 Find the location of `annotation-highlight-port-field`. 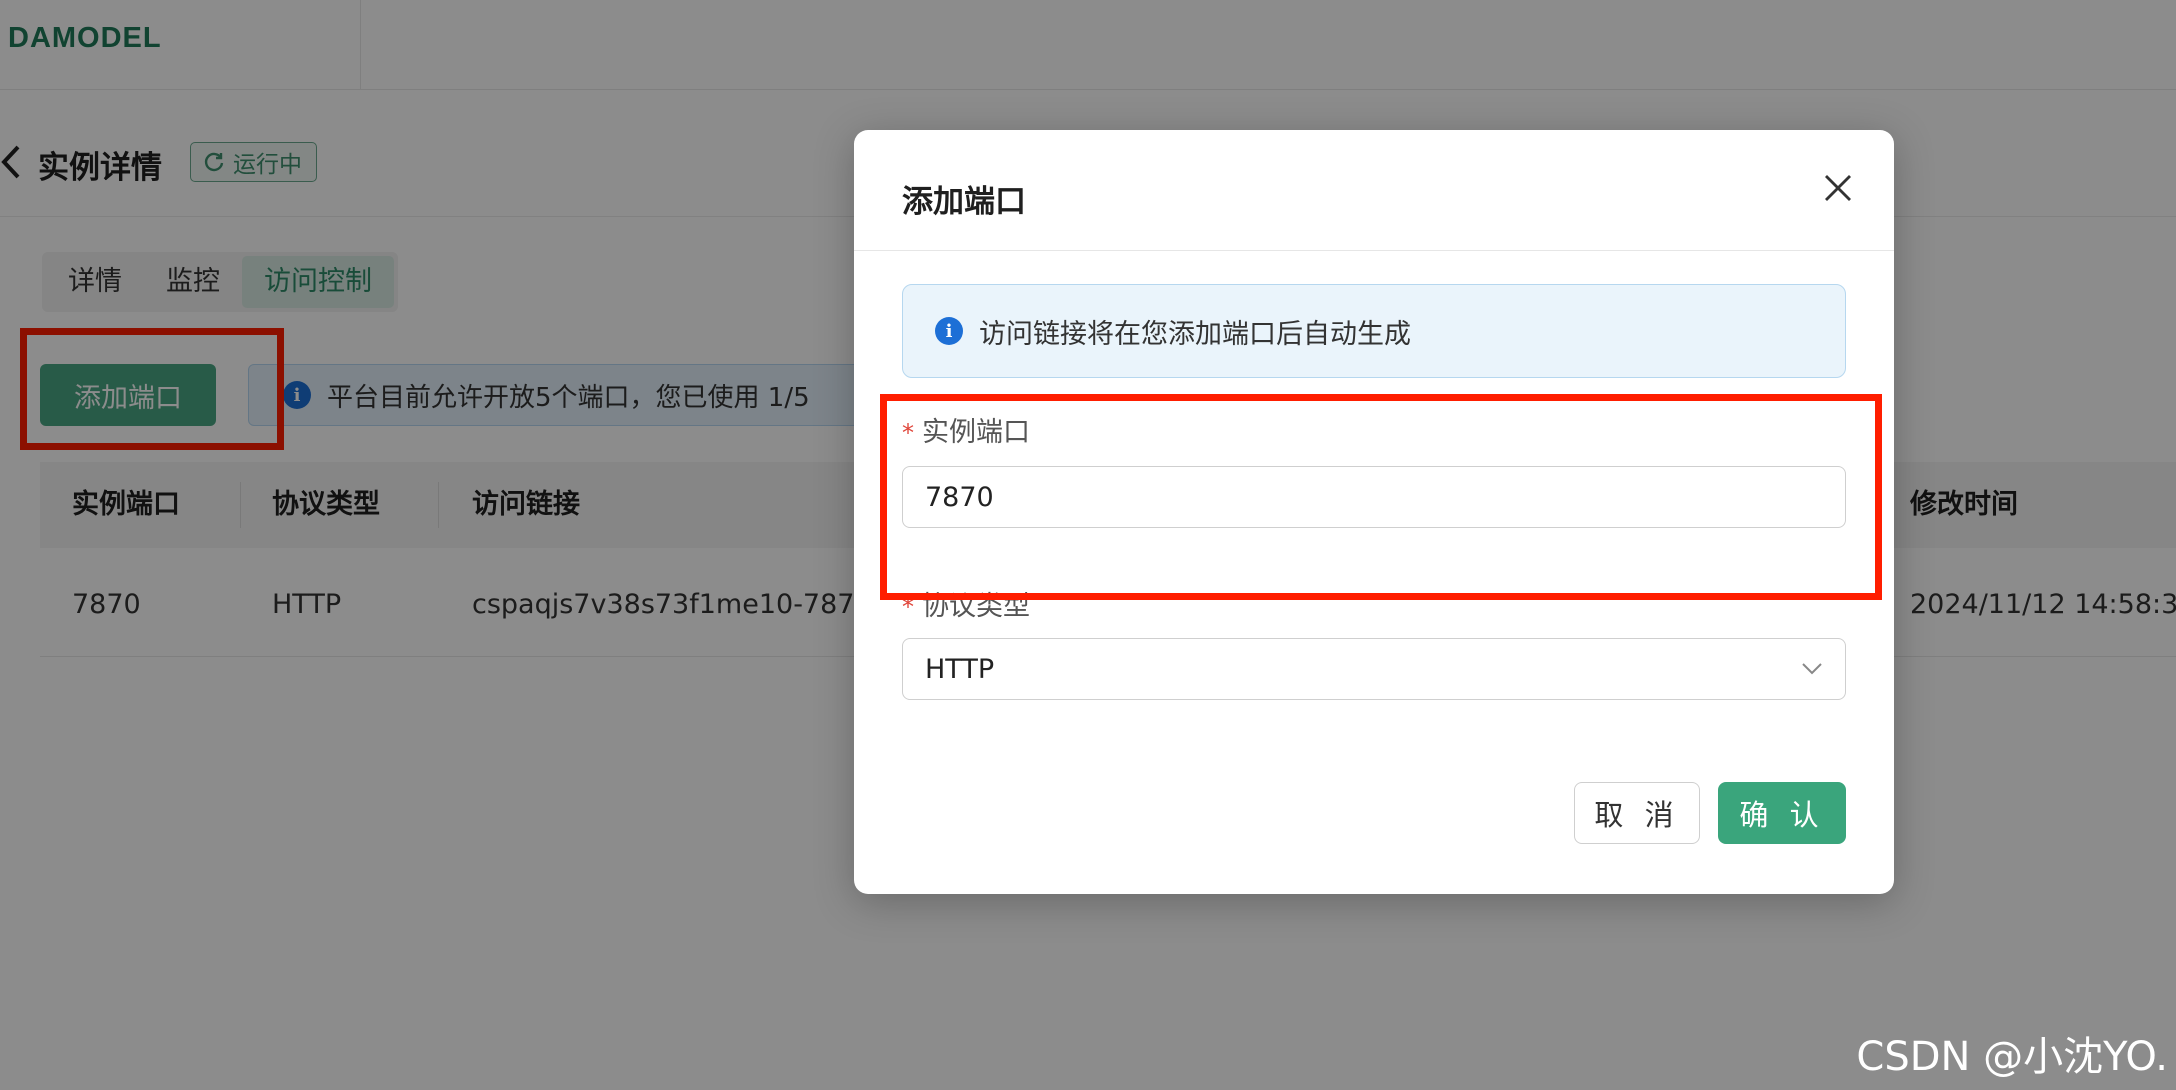

annotation-highlight-port-field is located at coordinates (1381, 497).